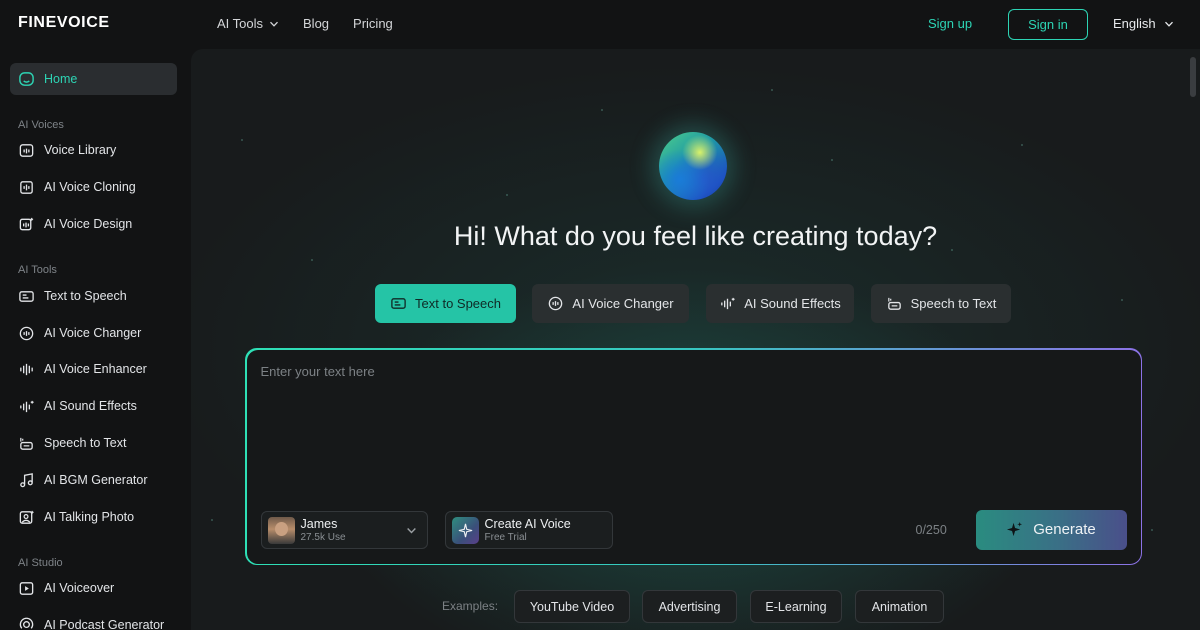 This screenshot has width=1200, height=630. Describe the element at coordinates (26, 187) in the screenshot. I see `voice-cloning-icon` at that location.